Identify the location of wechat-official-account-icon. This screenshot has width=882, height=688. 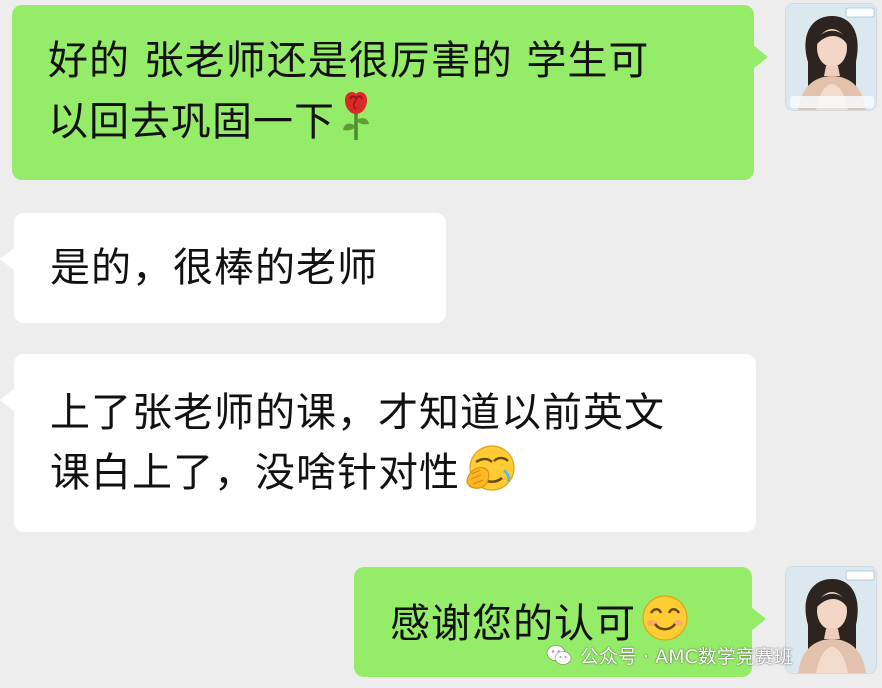
(559, 655).